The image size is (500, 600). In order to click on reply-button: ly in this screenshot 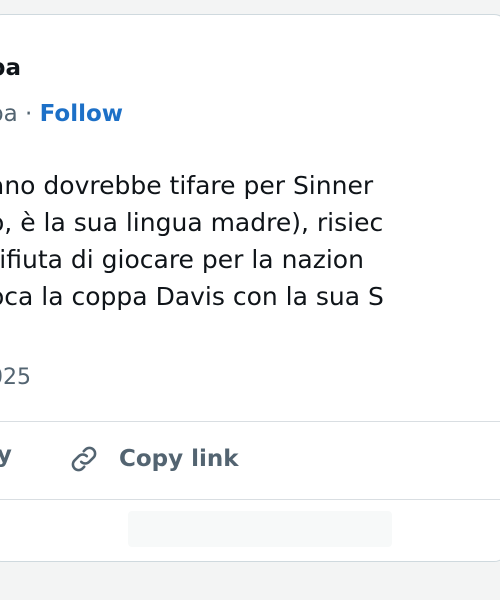, I will do `click(6, 455)`.